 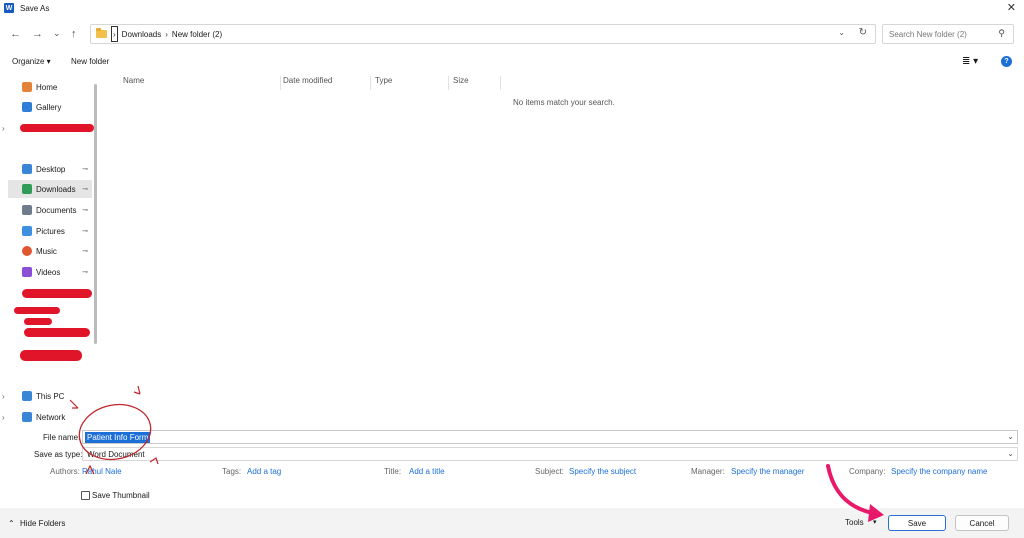 What do you see at coordinates (118, 437) in the screenshot?
I see `file-name-value: Patient Info Form` at bounding box center [118, 437].